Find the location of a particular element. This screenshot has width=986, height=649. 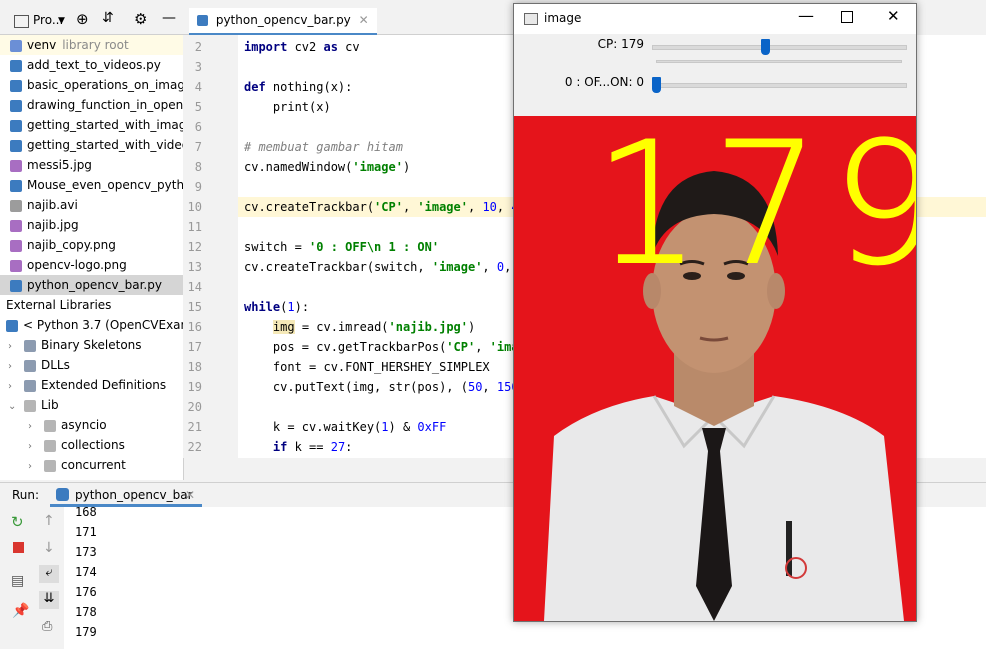

layout-icon: ▤ is located at coordinates (17, 581).